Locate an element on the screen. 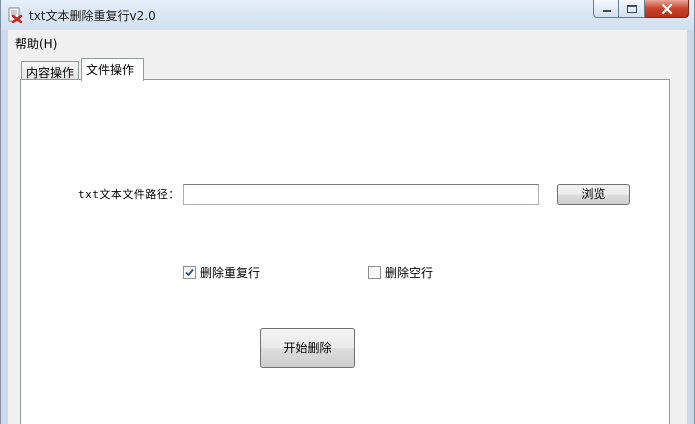 This screenshot has width=695, height=424. remove-duplicates-label: 删除重复行 is located at coordinates (230, 273).